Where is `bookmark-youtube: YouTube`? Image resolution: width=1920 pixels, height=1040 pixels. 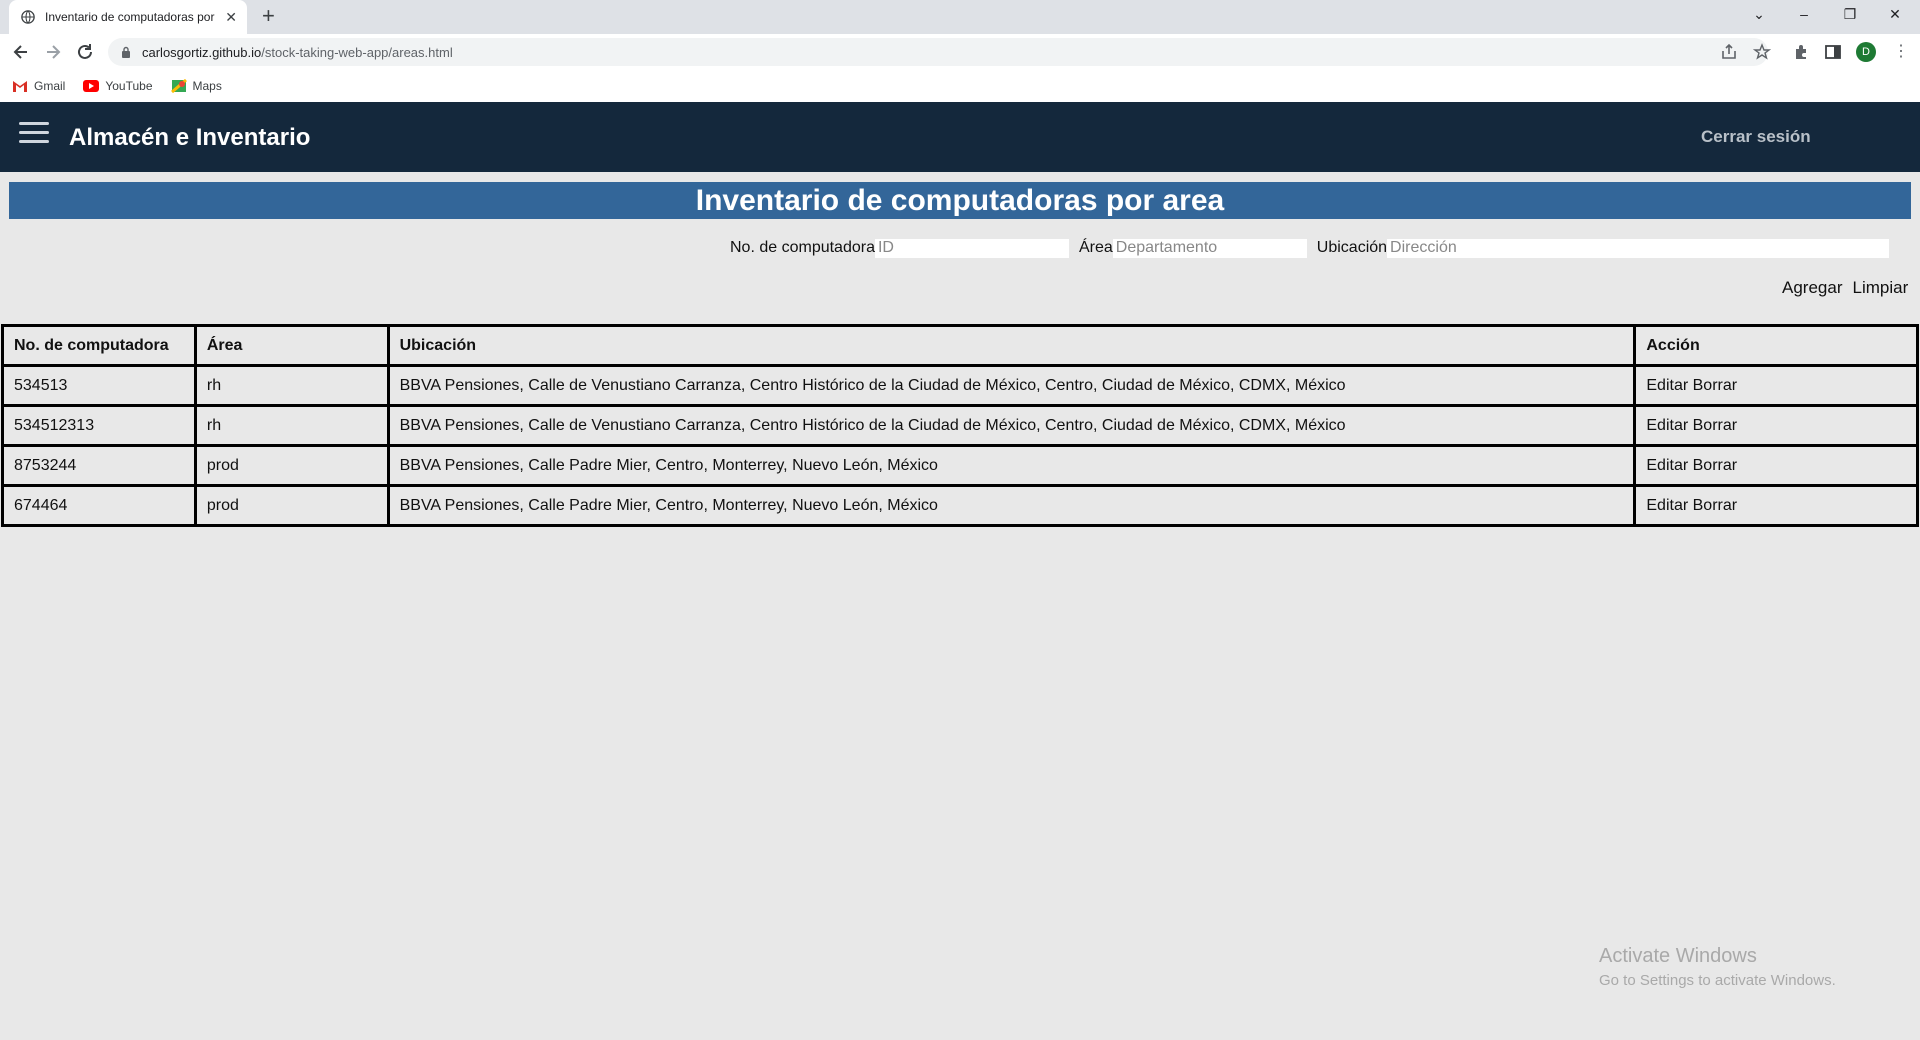
bookmark-youtube: YouTube is located at coordinates (118, 86).